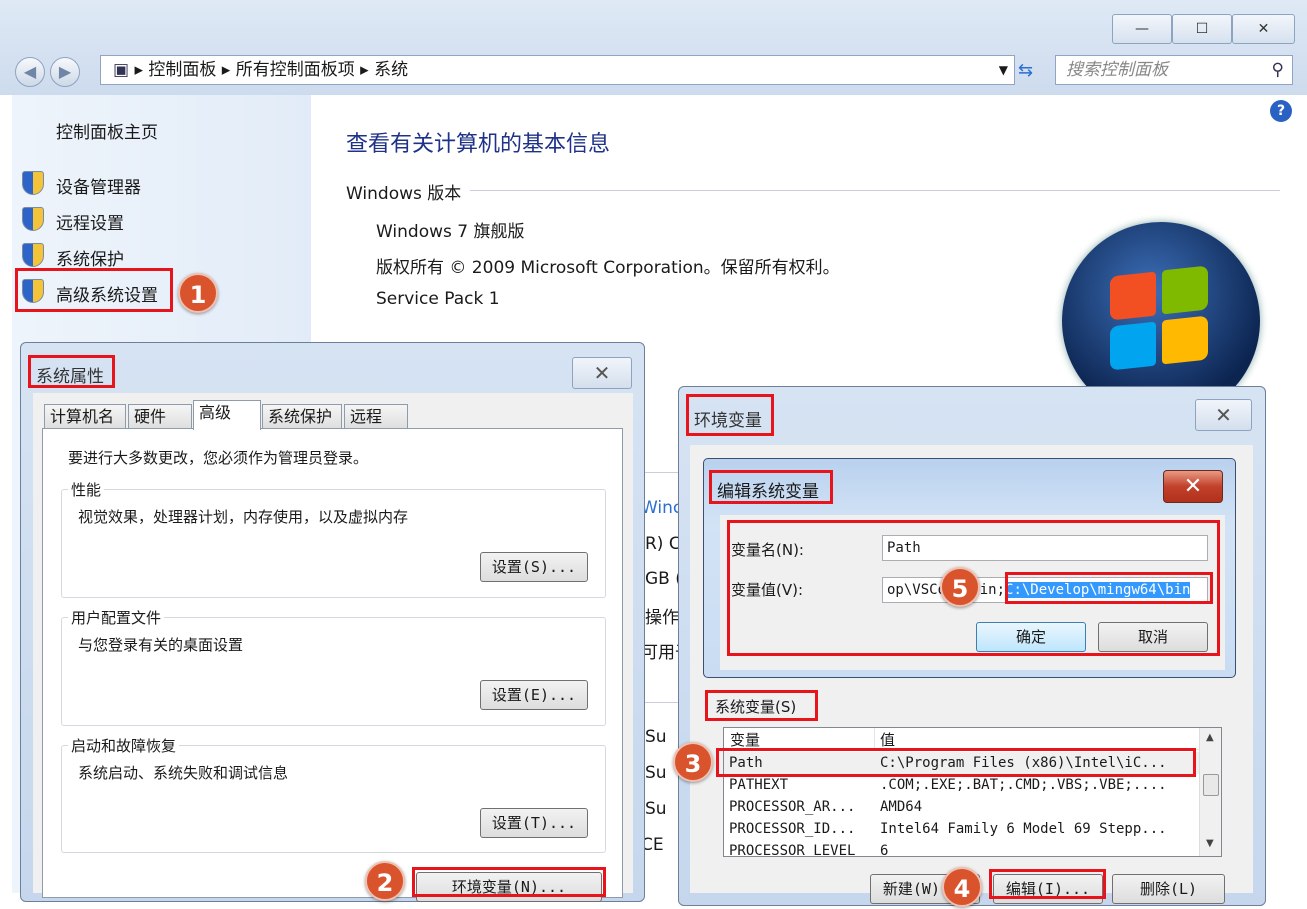  I want to click on group-title: 性能, so click(86, 489).